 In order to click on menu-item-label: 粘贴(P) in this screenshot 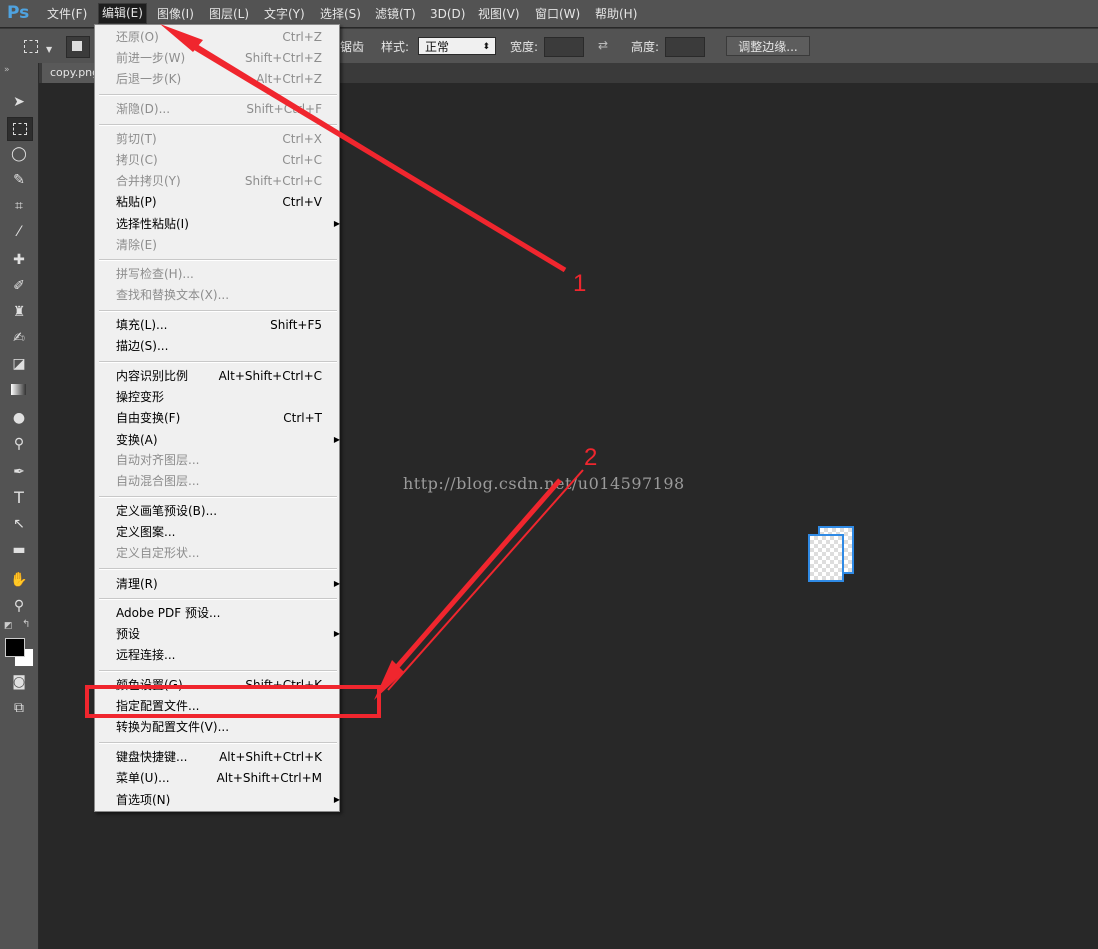, I will do `click(136, 202)`.